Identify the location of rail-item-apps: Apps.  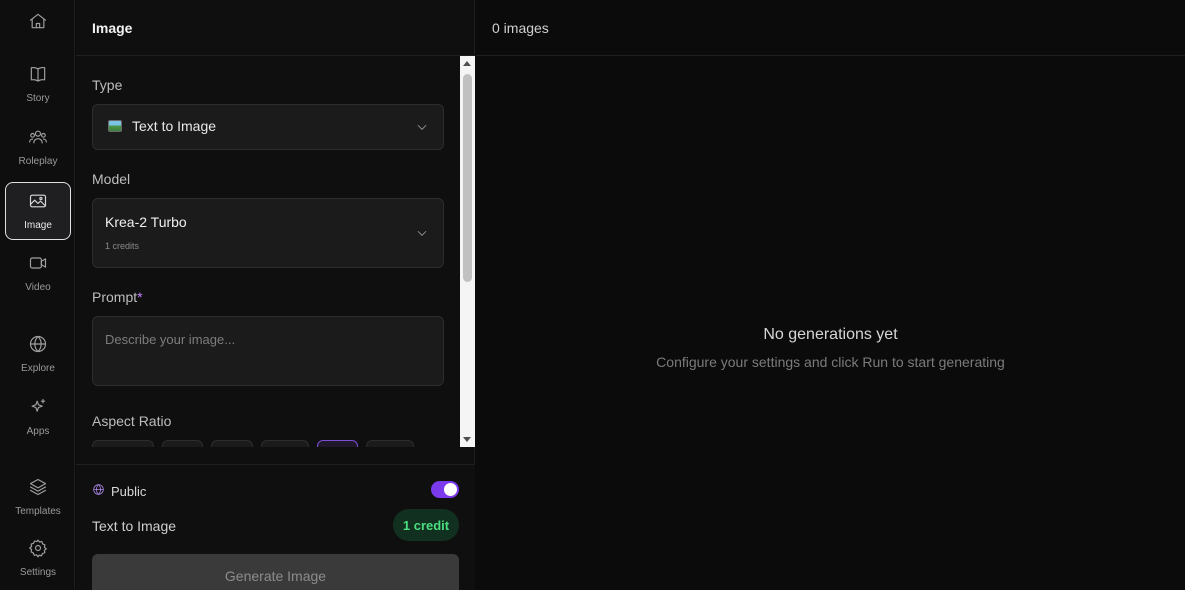
(38, 417).